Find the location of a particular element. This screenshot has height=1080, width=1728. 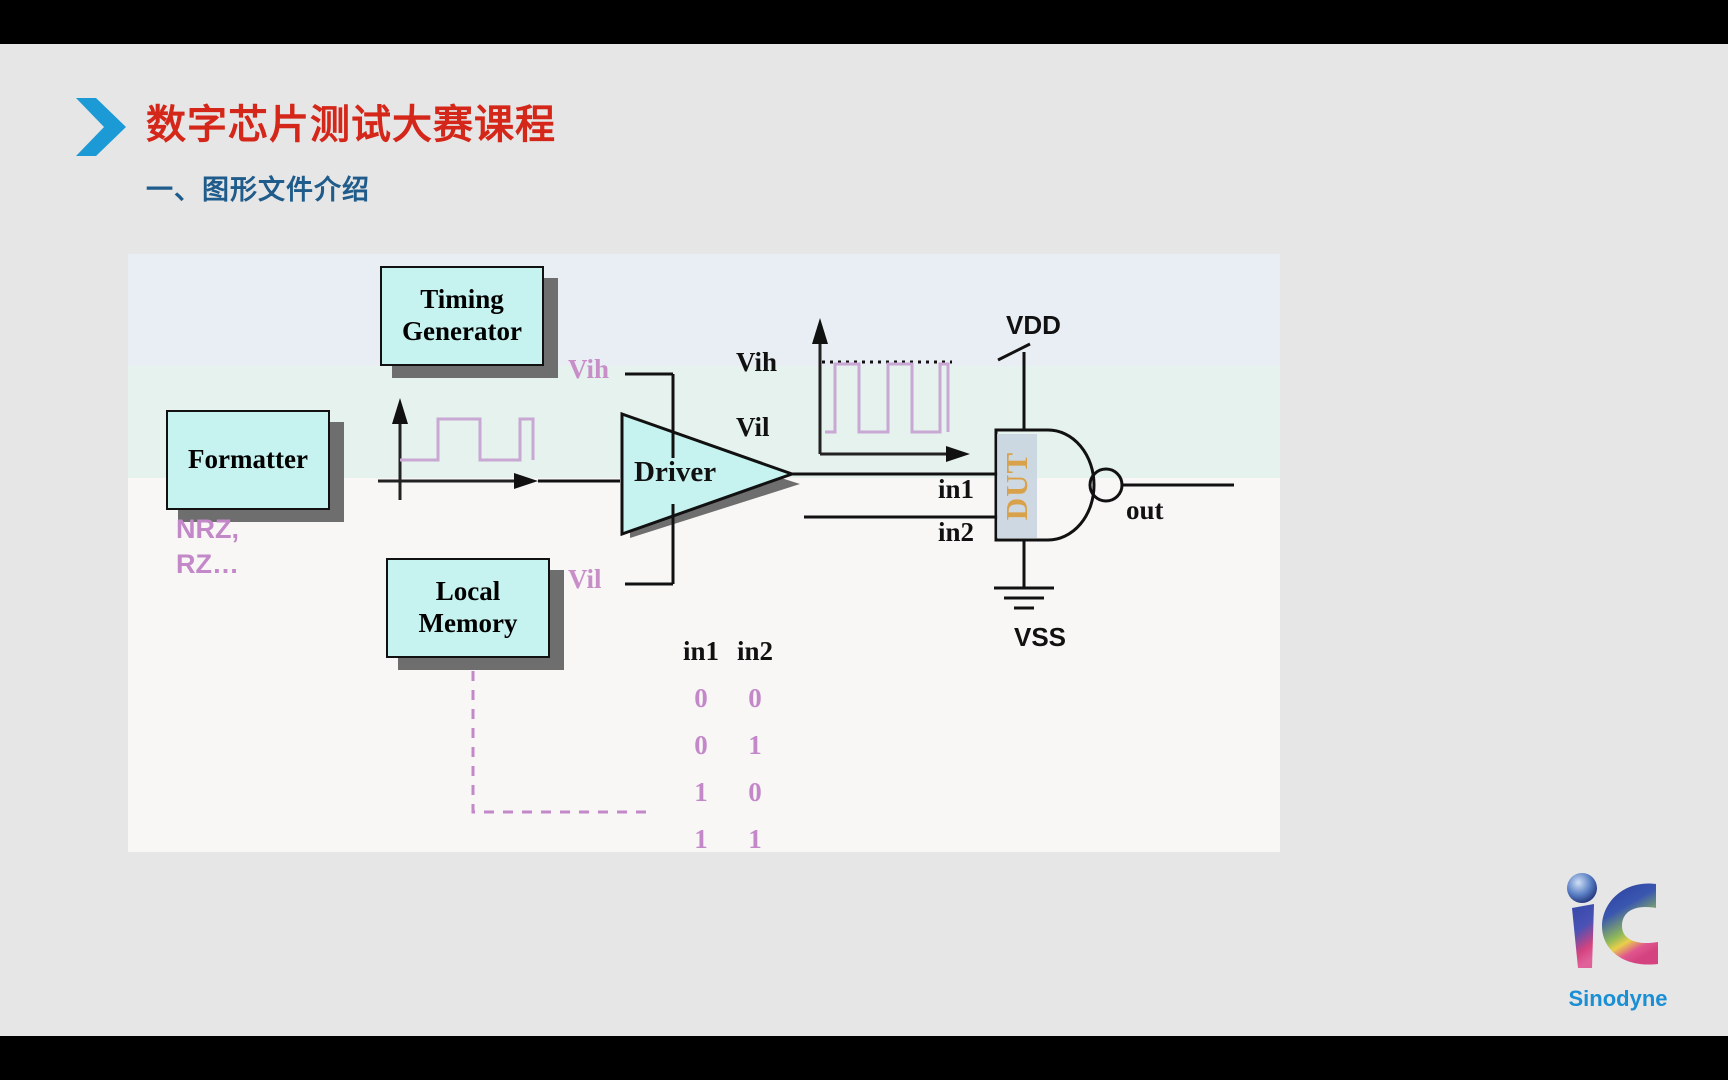

local-memory-label: Local Memory is located at coordinates (468, 607).